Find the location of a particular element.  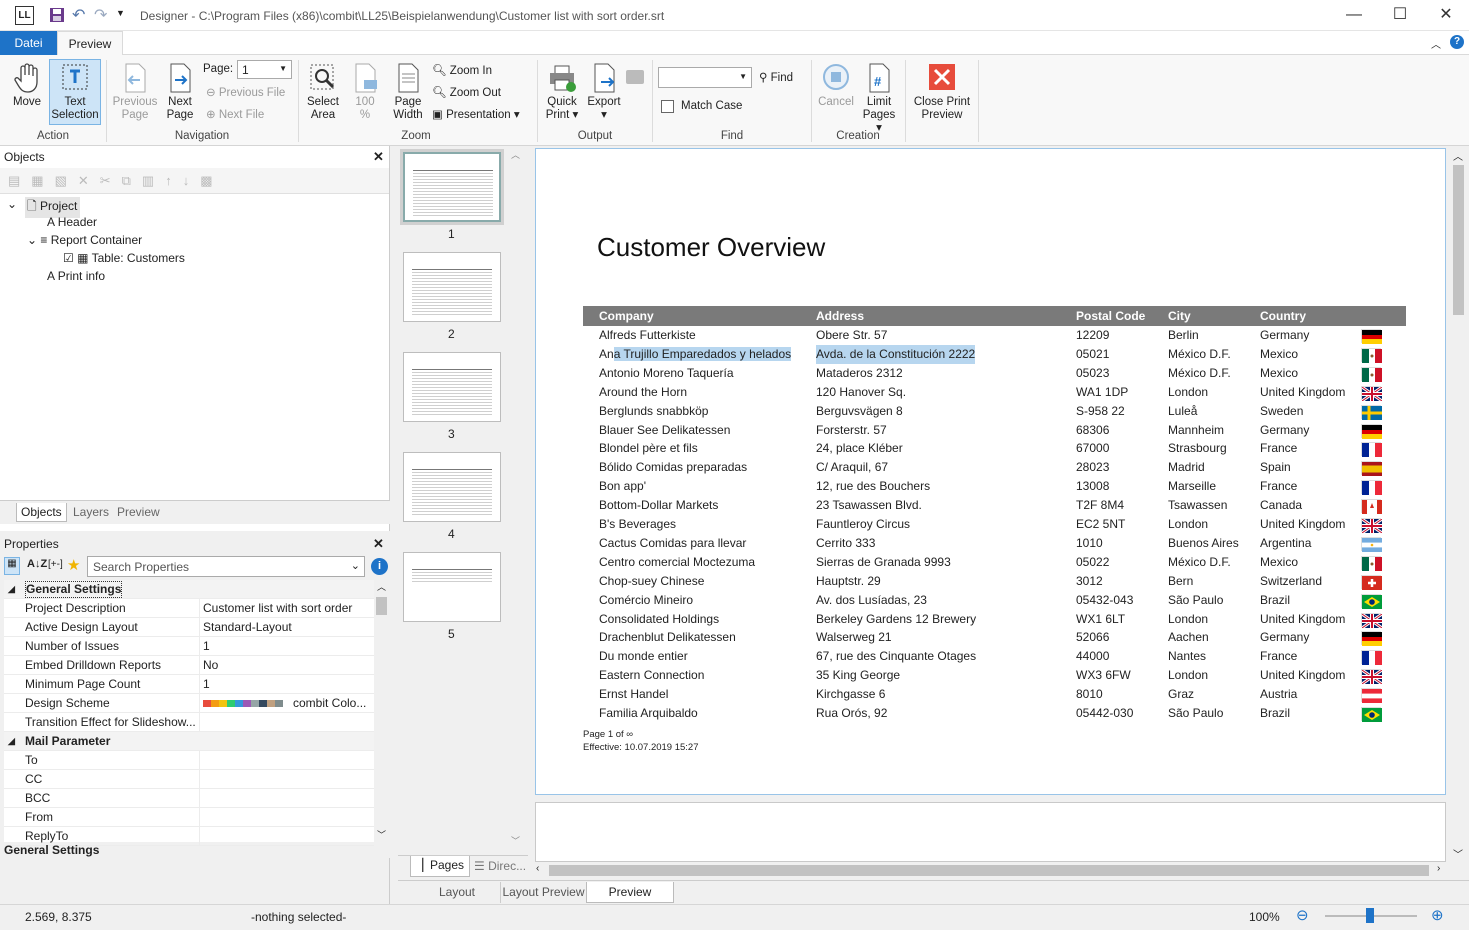

tab-preview-objects: Preview is located at coordinates (138, 512).